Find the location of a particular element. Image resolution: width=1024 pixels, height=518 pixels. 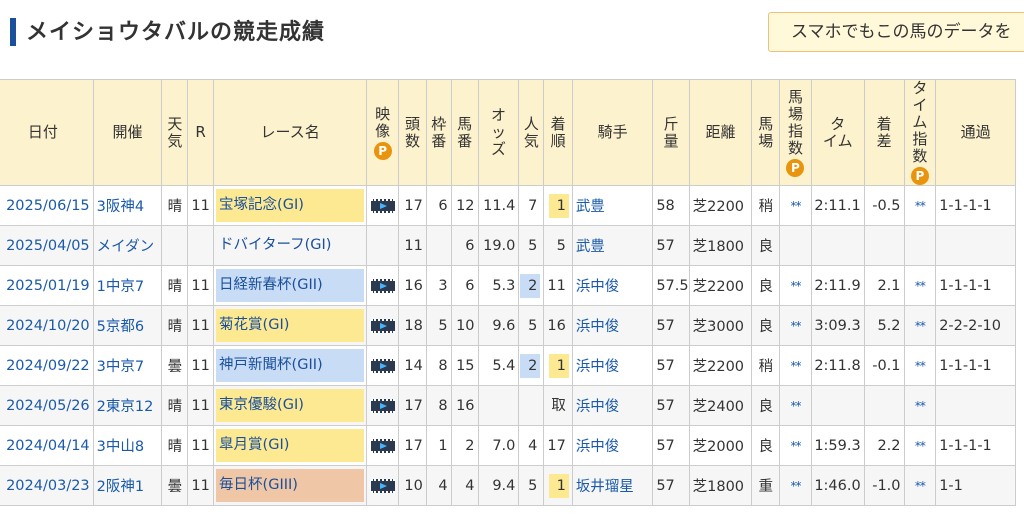

venue-link: 1中京7 is located at coordinates (127, 285).